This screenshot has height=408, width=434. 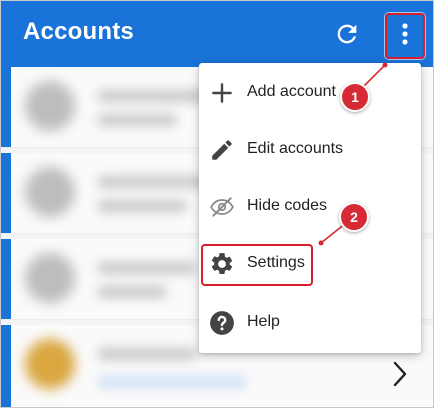 I want to click on refresh-button, so click(x=347, y=34).